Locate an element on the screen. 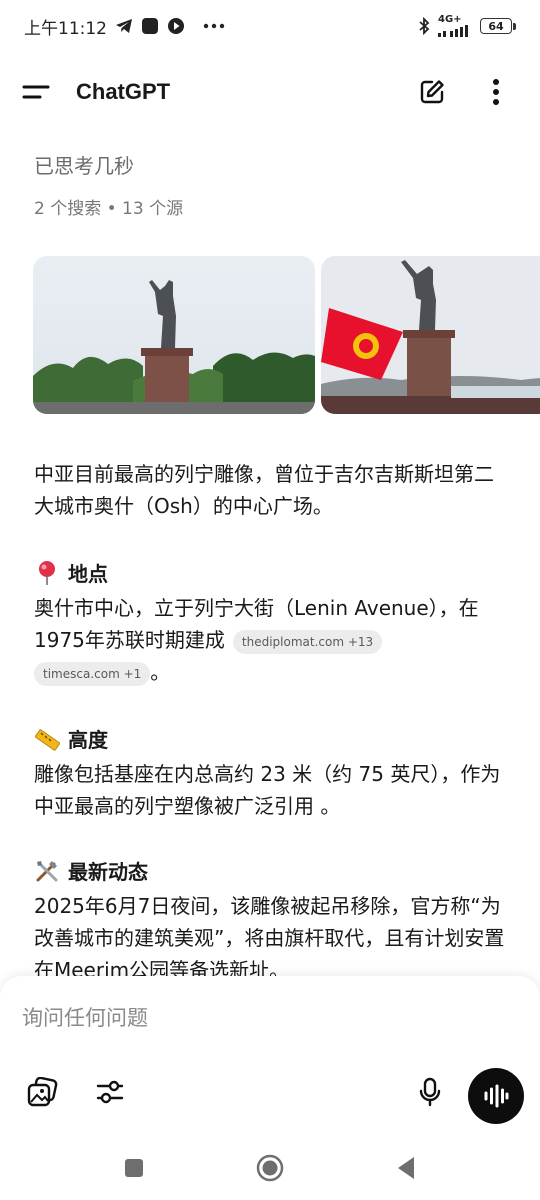 The image size is (540, 1200). tools-button is located at coordinates (110, 1092).